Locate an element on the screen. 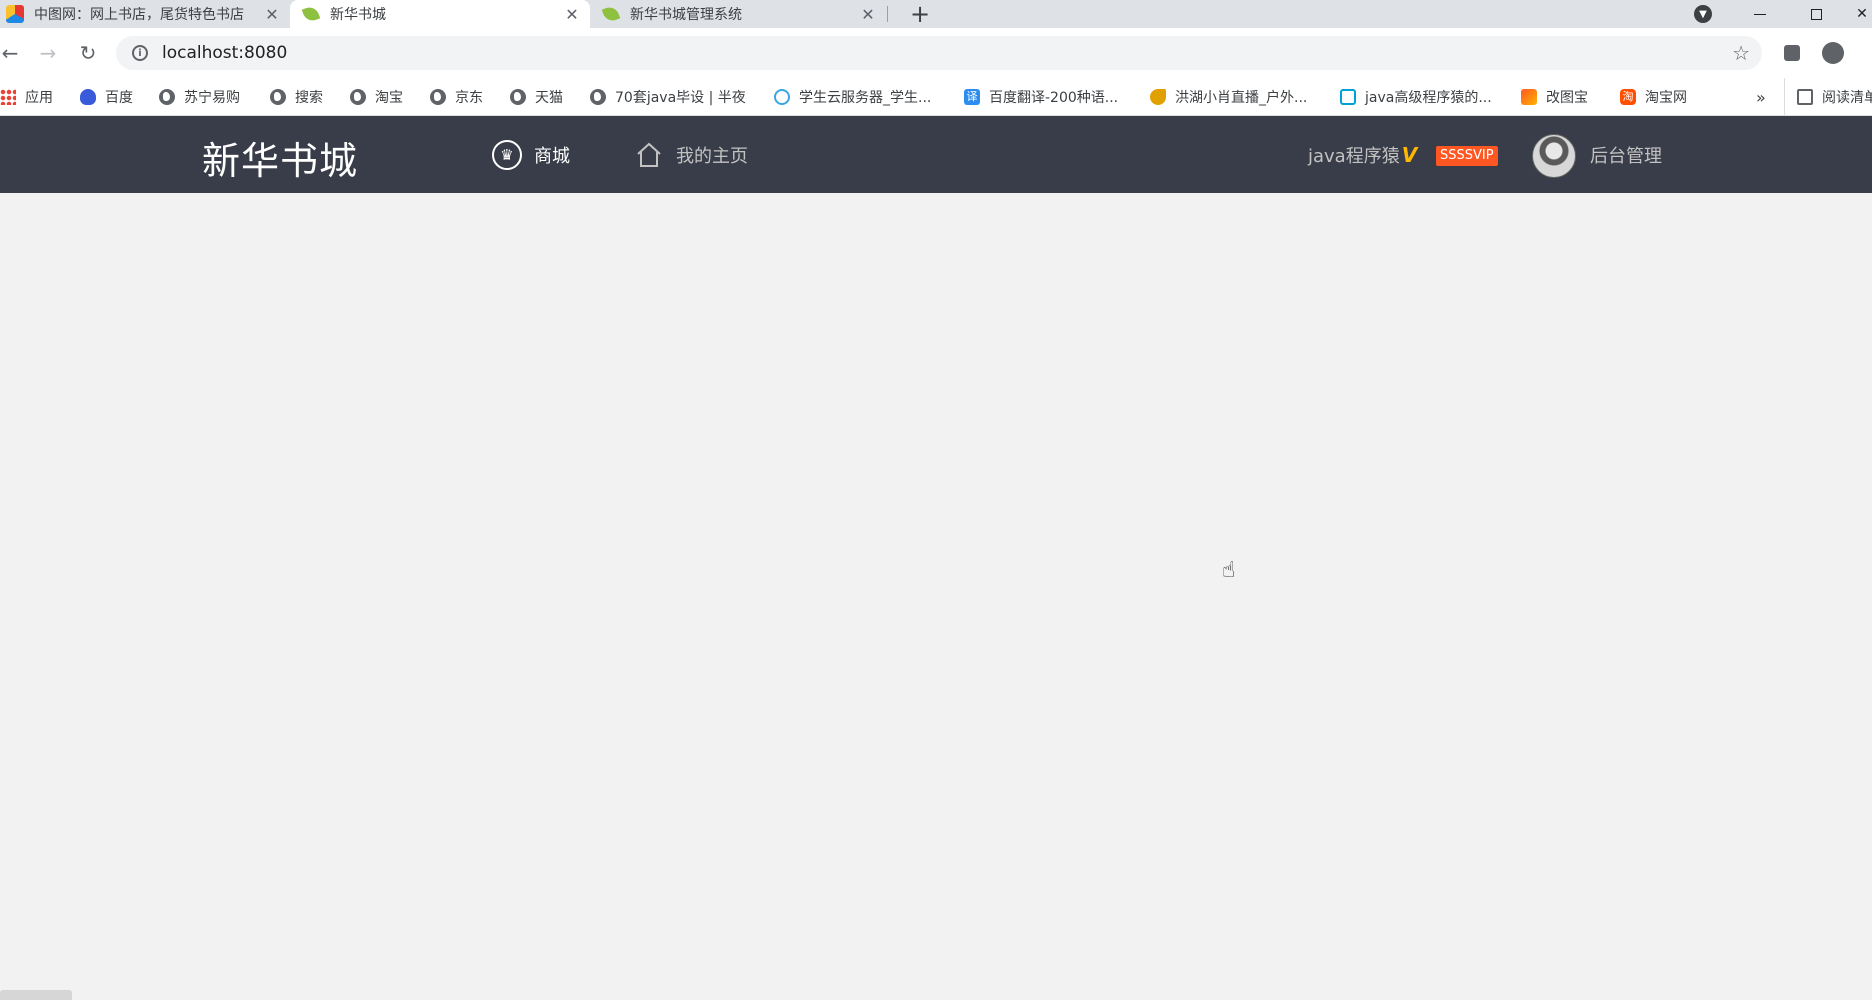  nav-item-my-home: 我的主页 is located at coordinates (691, 154).